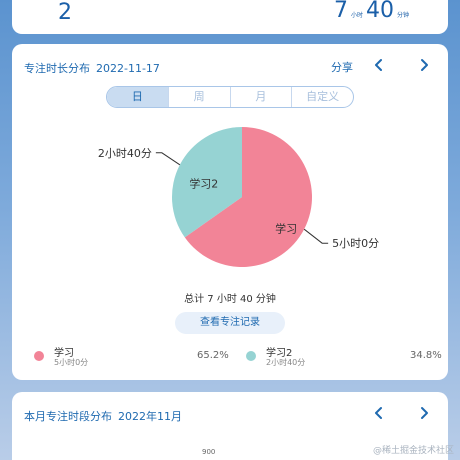  Describe the element at coordinates (230, 323) in the screenshot. I see `view-records-button: 查看专注记录` at that location.